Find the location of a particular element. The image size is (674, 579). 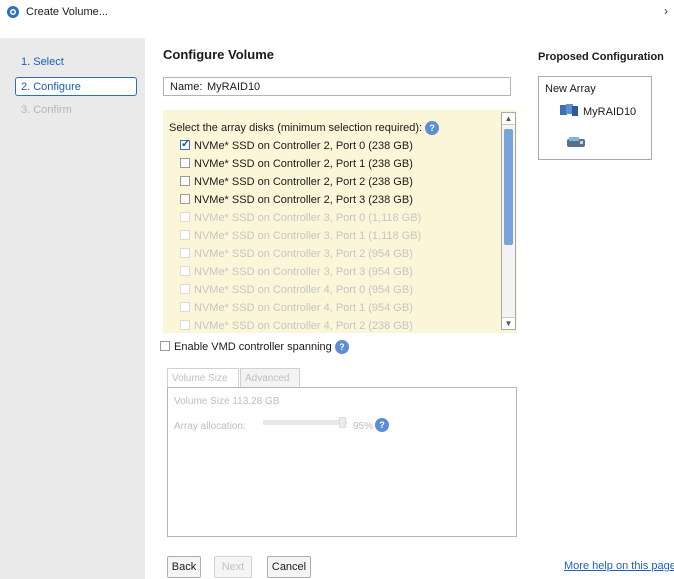

array-title: New Array is located at coordinates (570, 89).